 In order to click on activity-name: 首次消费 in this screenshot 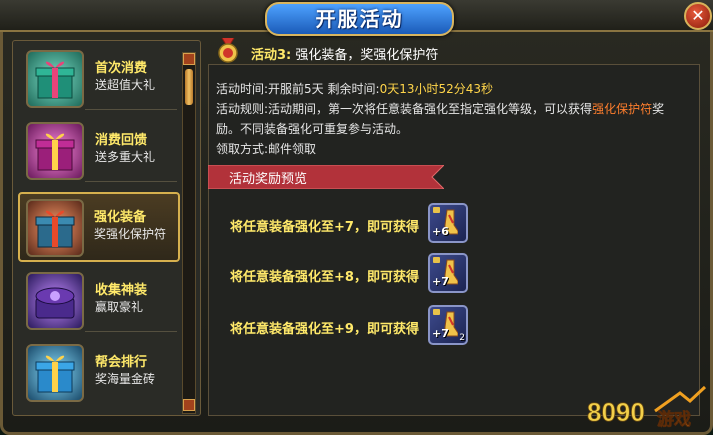, I will do `click(121, 68)`.